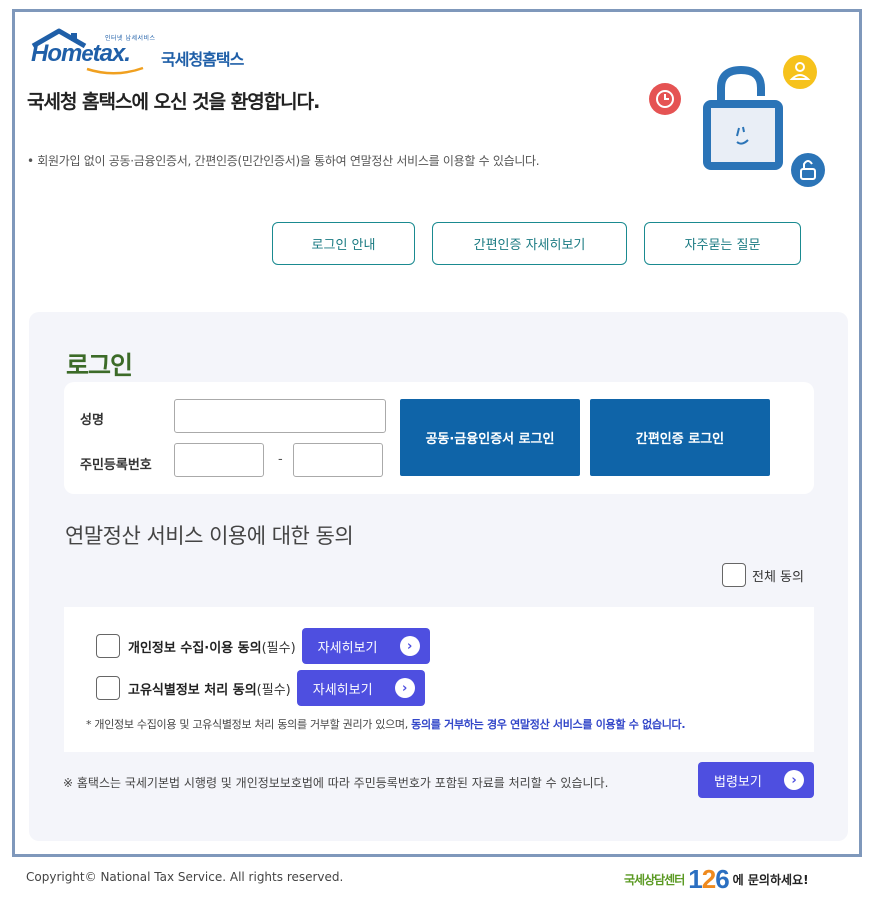  What do you see at coordinates (808, 170) in the screenshot?
I see `unlock-badge-icon` at bounding box center [808, 170].